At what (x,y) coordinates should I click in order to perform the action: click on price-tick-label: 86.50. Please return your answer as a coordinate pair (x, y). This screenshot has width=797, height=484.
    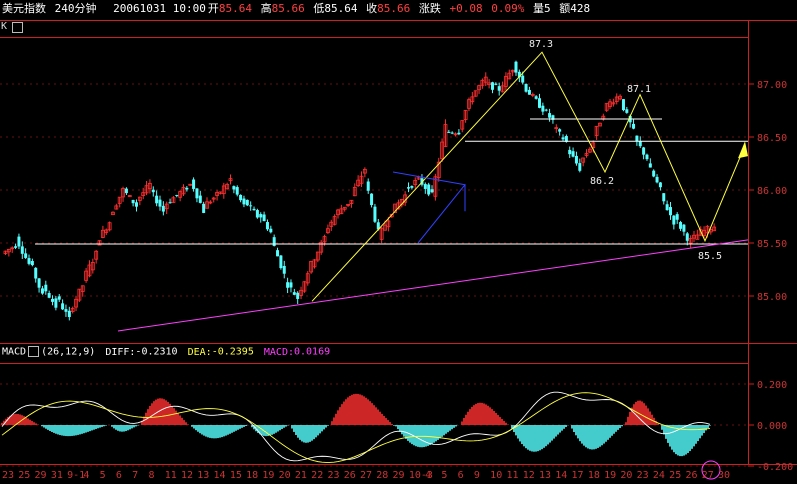
    Looking at the image, I should click on (772, 138).